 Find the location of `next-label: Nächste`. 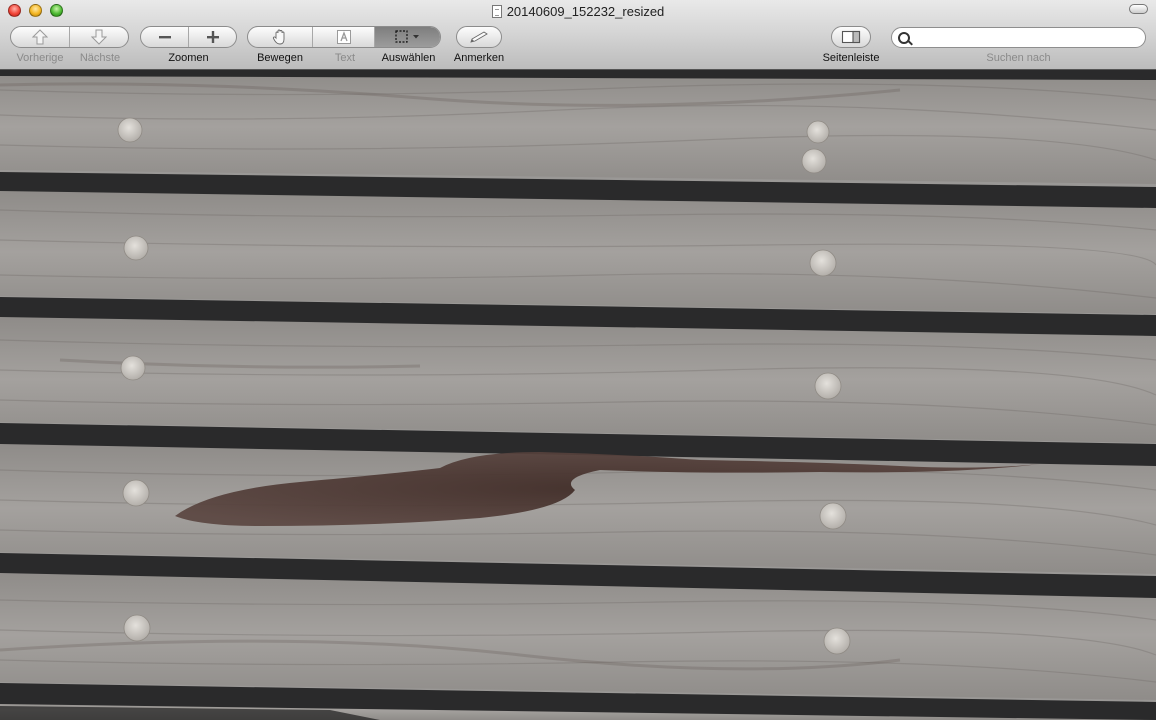

next-label: Nächste is located at coordinates (100, 58).